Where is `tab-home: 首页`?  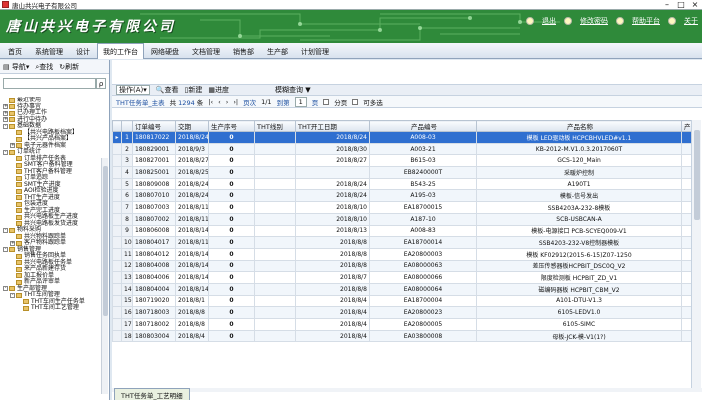 tab-home: 首页 is located at coordinates (15, 51).